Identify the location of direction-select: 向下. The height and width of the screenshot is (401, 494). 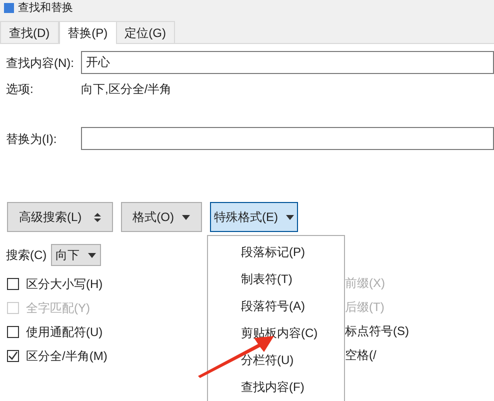
(75, 255).